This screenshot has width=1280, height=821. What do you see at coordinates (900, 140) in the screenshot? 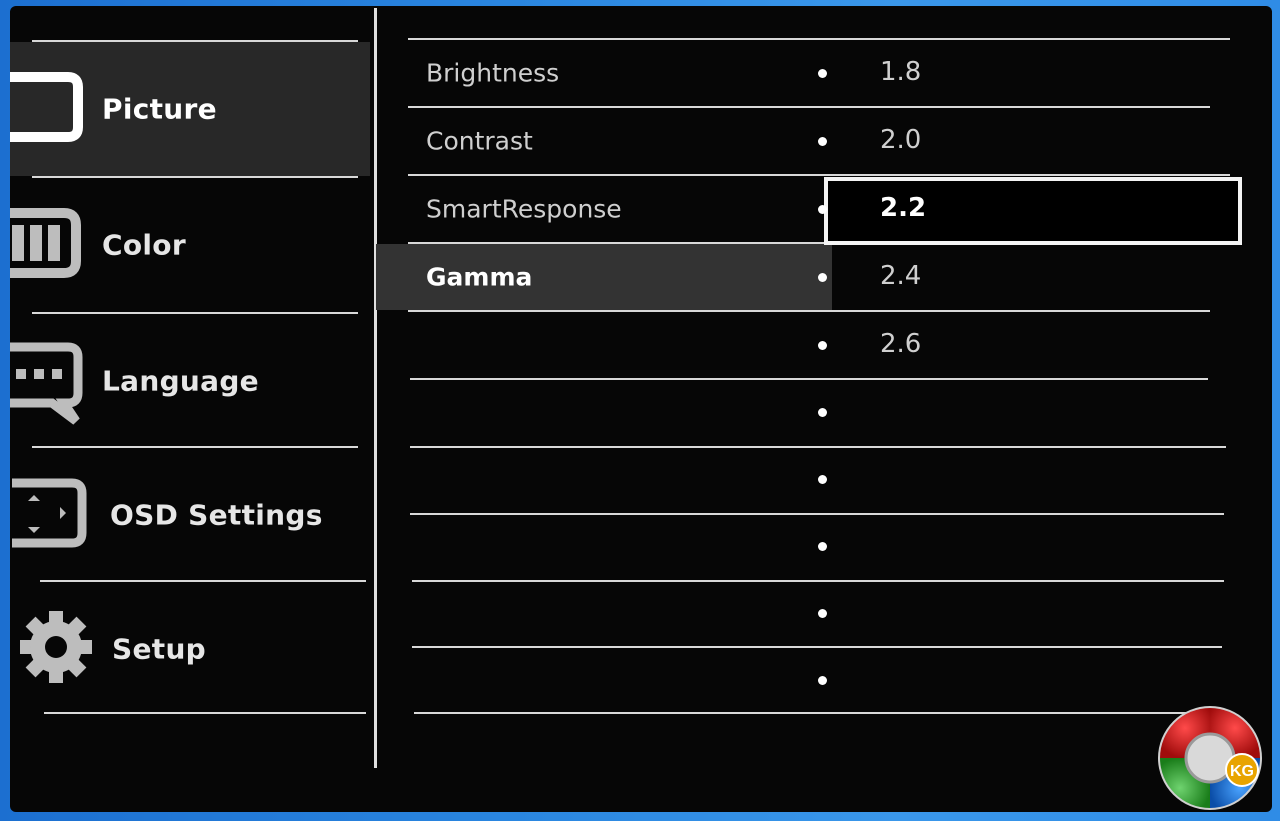
I see `gamma-option-2-0: 2.0` at bounding box center [900, 140].